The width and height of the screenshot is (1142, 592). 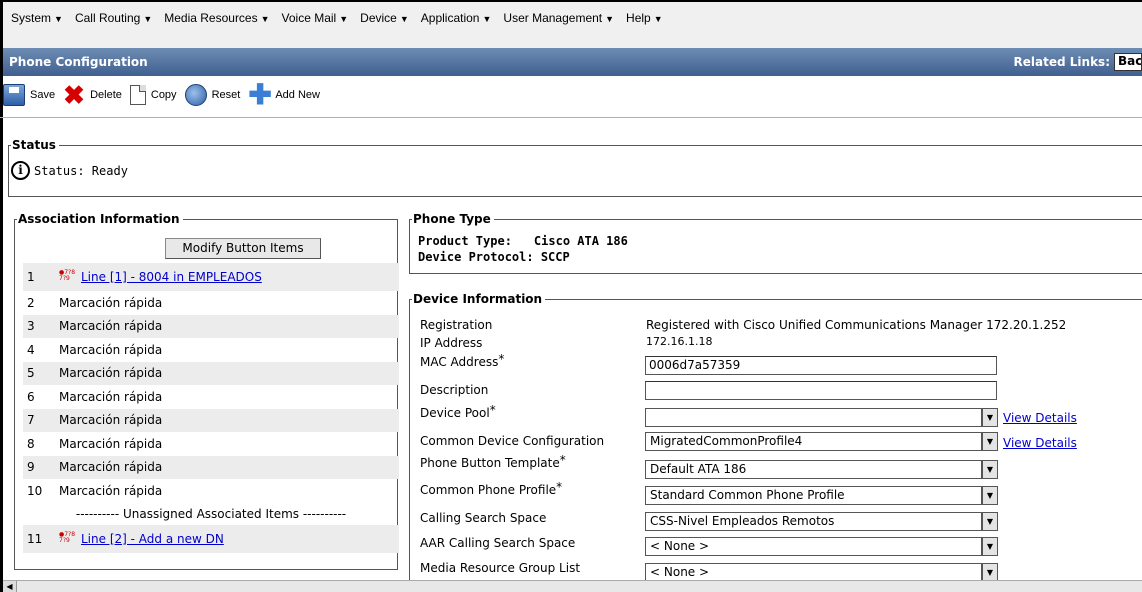 I want to click on device-pool-view-details-link: View Details, so click(x=1040, y=418).